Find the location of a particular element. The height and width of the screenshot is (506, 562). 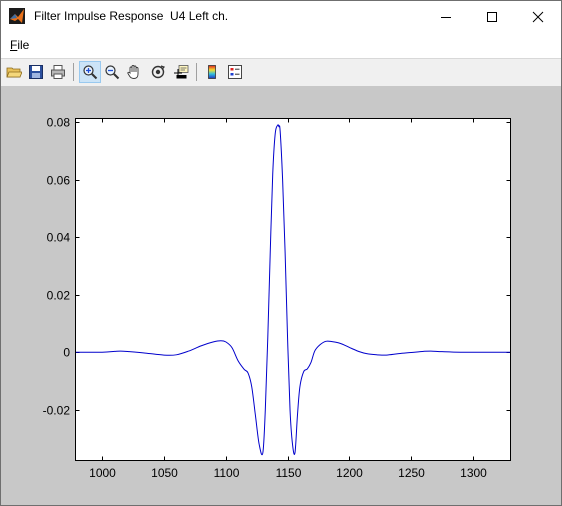

figure-toolbar is located at coordinates (281, 72).